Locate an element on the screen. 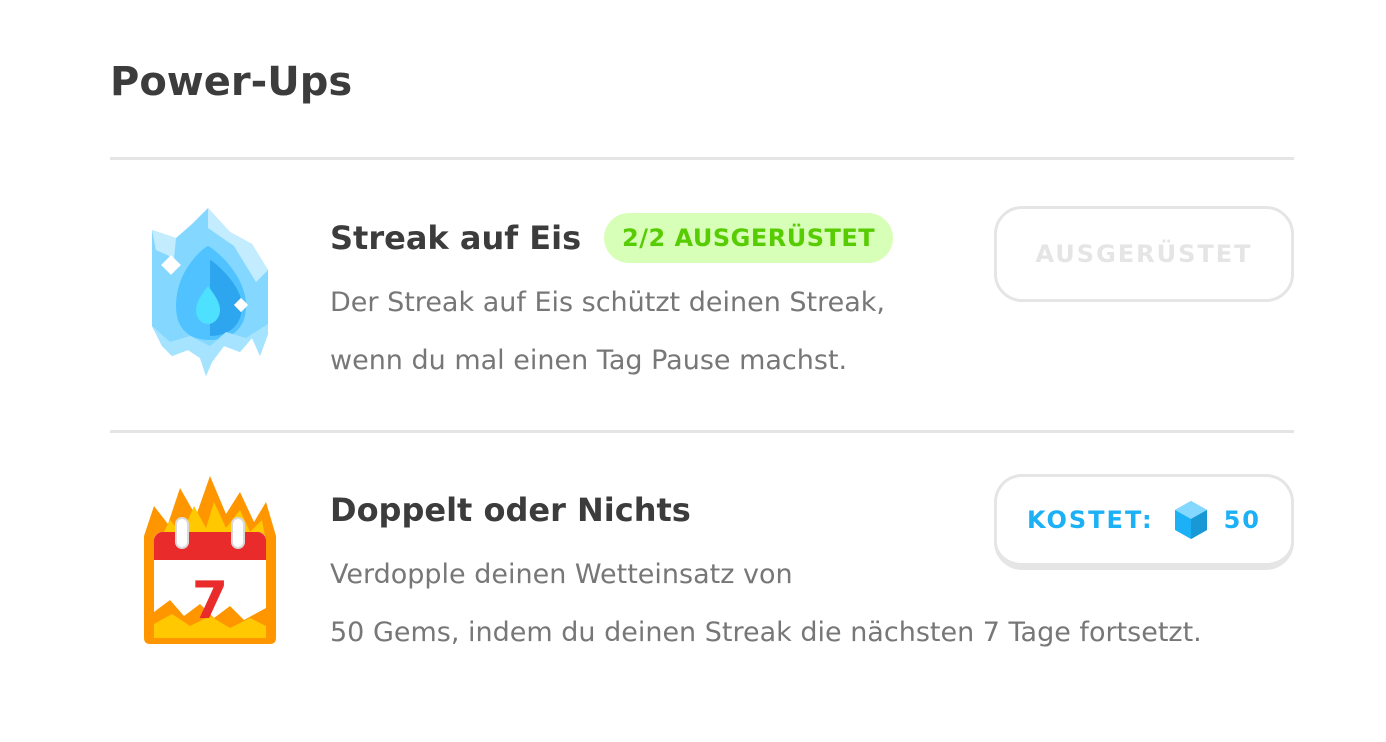  item-title-double-or-nothing: Doppelt oder Nichts is located at coordinates (510, 510).